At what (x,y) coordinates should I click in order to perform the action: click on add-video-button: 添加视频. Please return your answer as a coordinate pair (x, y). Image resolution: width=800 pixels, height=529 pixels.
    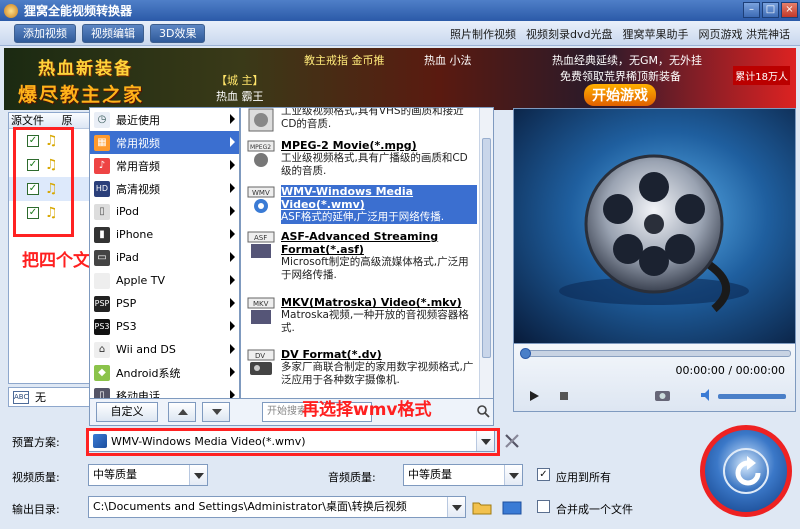
    Looking at the image, I should click on (45, 33).